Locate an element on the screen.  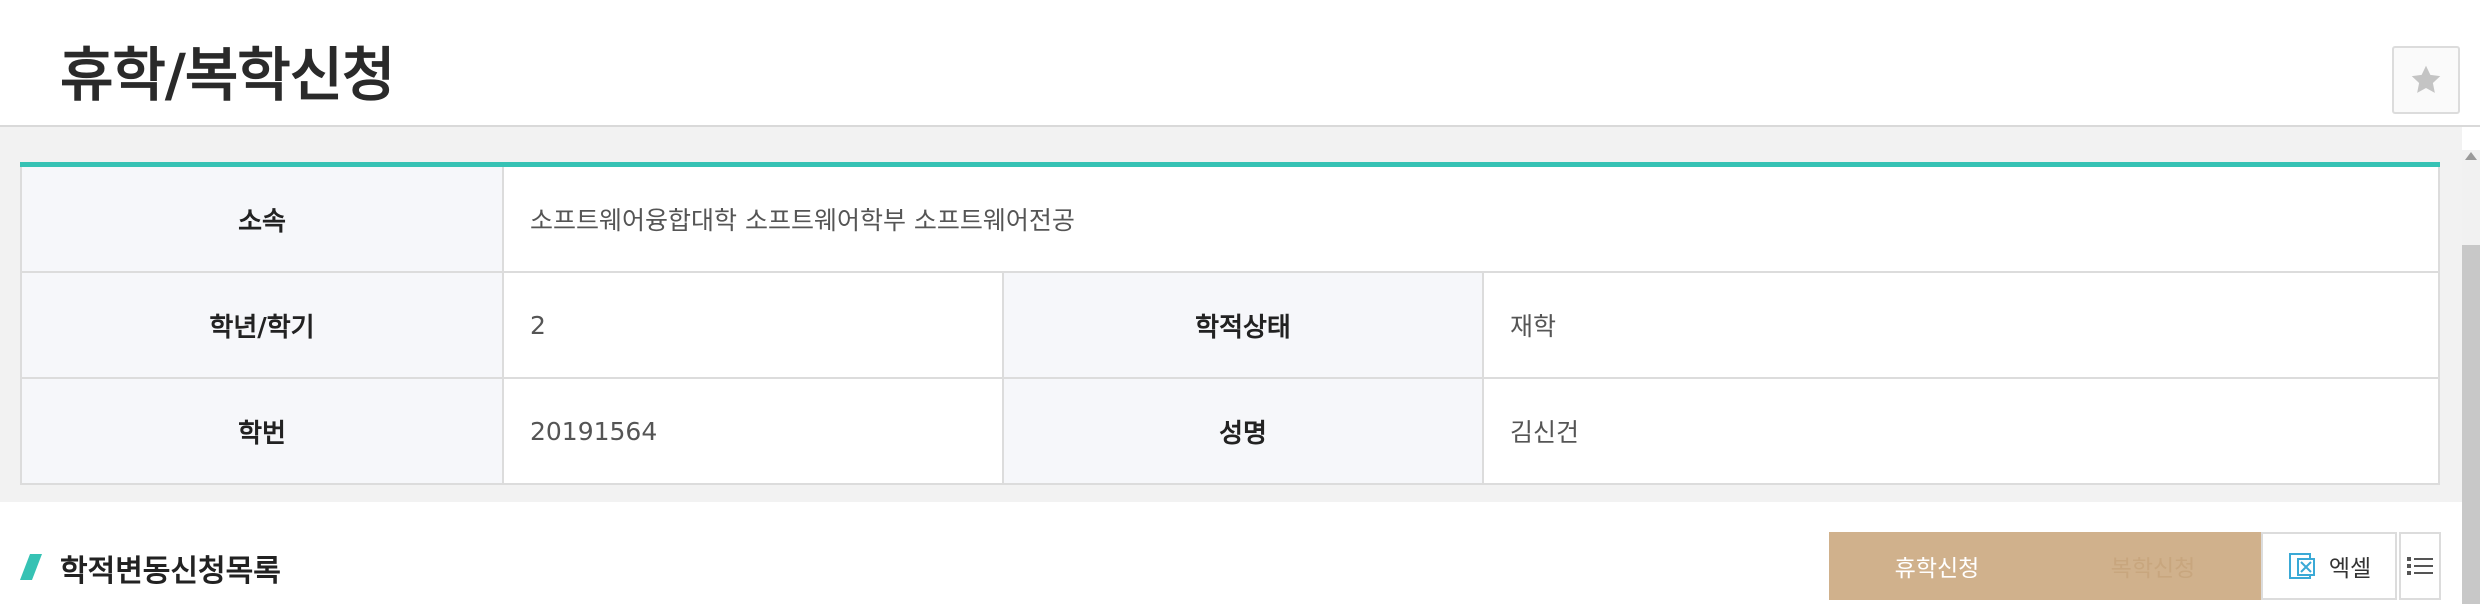
affiliation-value: 소프트웨어융합대학 소프트웨어학부 소프트웨어전공 is located at coordinates (1472, 219).